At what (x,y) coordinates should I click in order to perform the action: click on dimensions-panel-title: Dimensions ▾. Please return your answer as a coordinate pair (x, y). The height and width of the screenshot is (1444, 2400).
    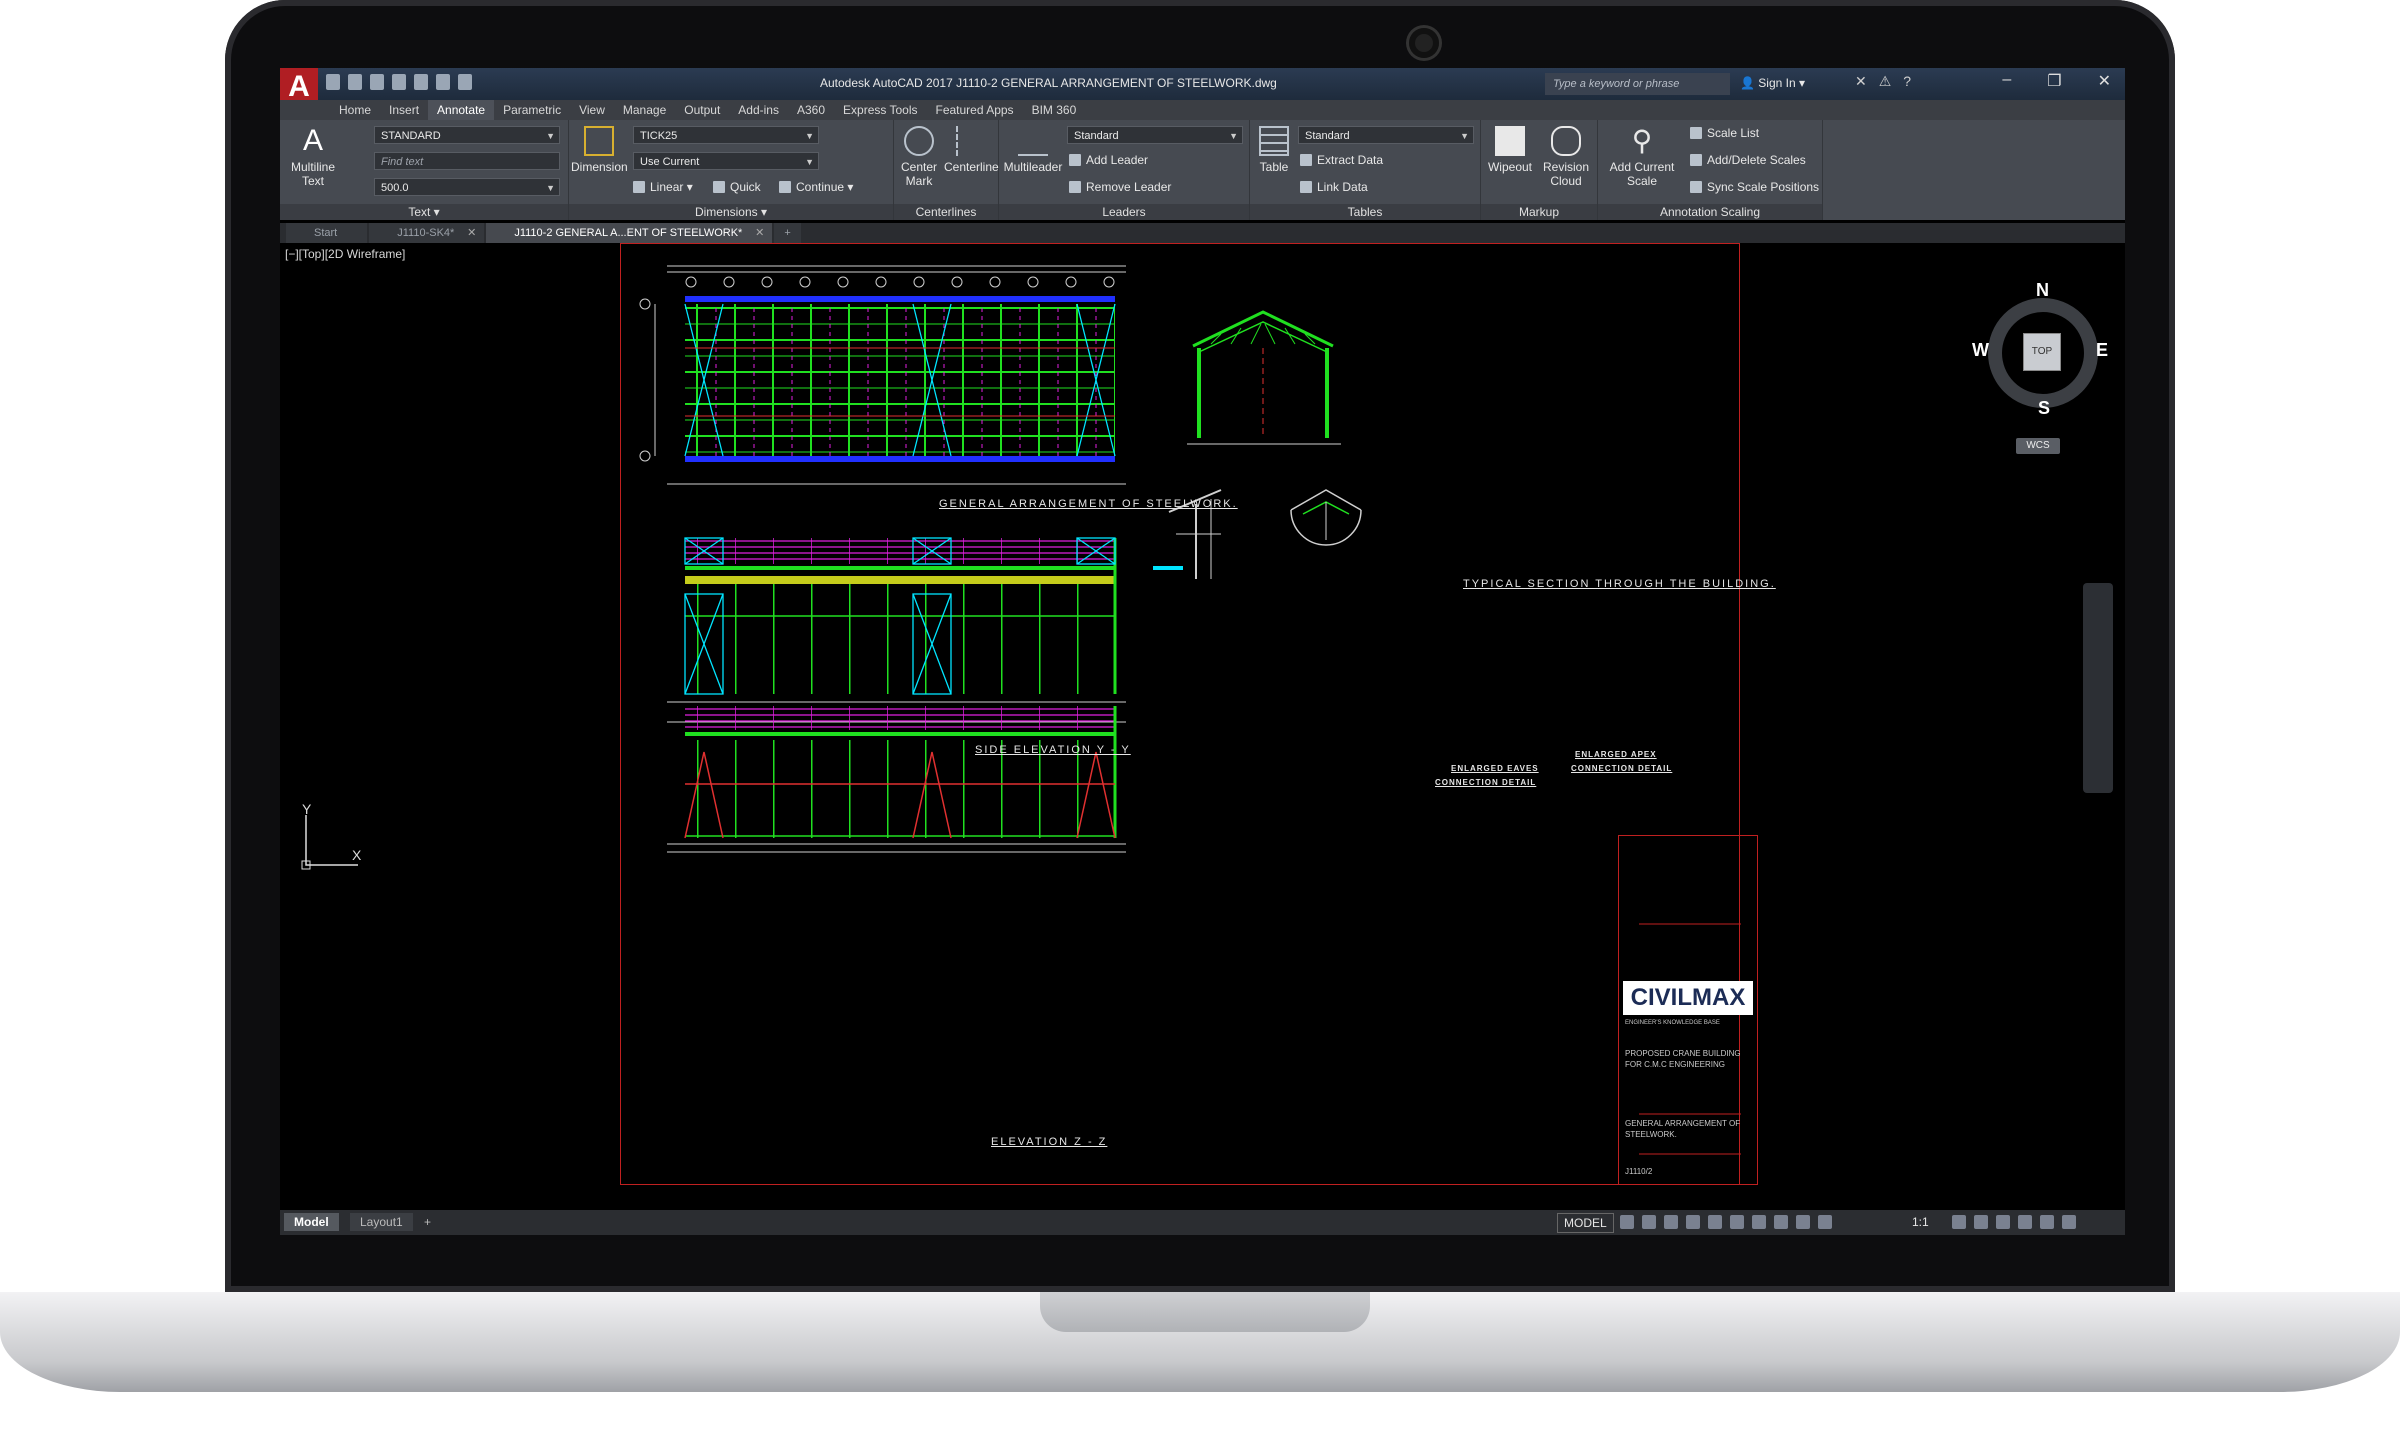
    Looking at the image, I should click on (731, 212).